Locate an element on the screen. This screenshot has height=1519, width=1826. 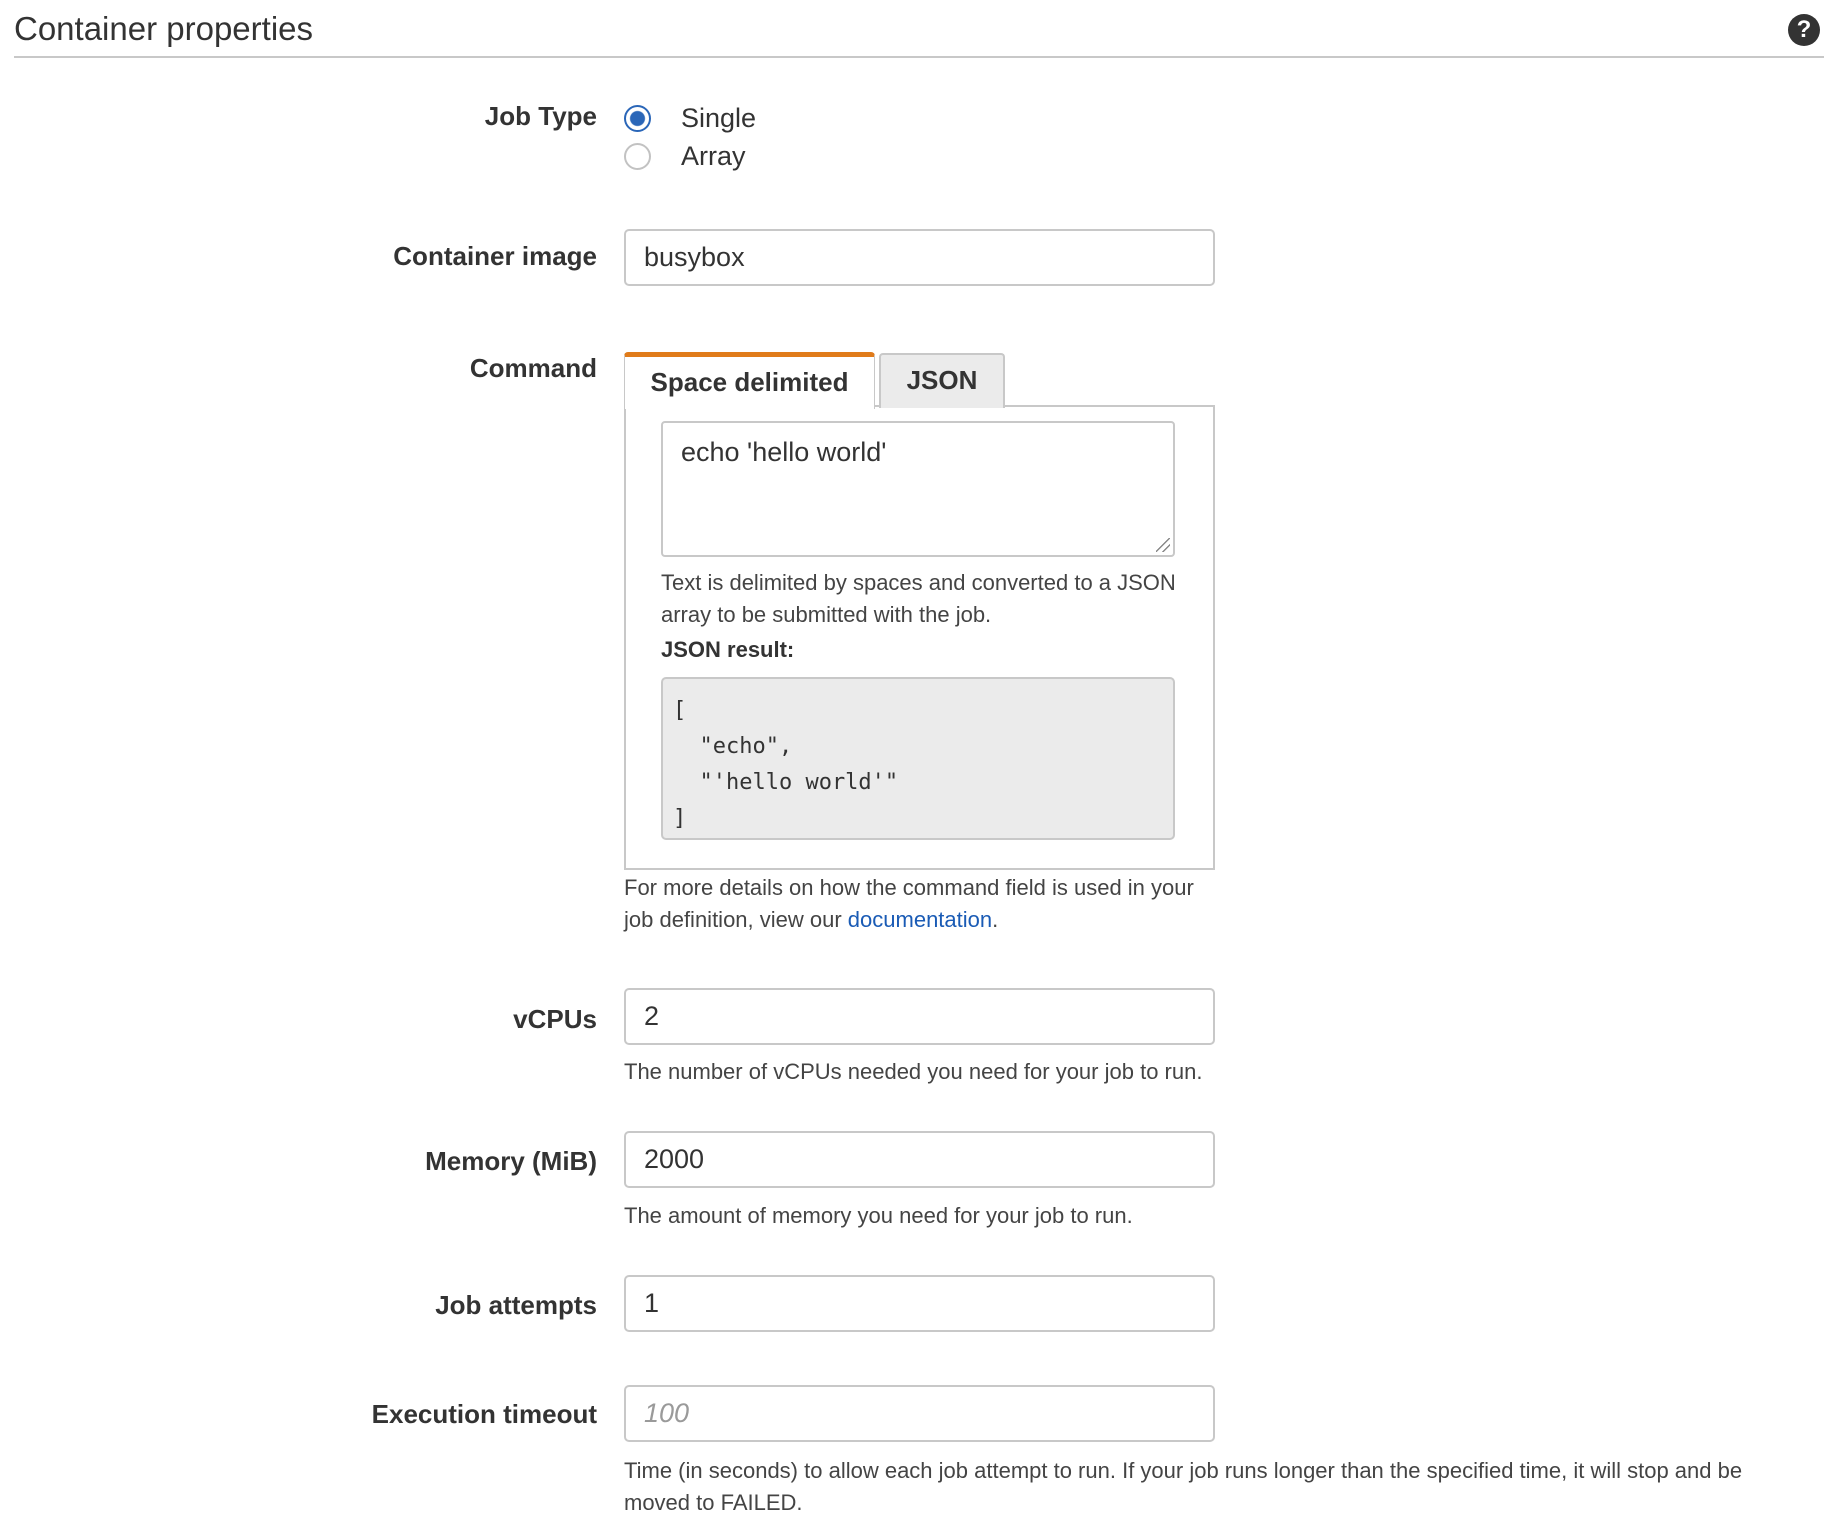
memory-label: Memory (MiB) is located at coordinates (511, 1161).